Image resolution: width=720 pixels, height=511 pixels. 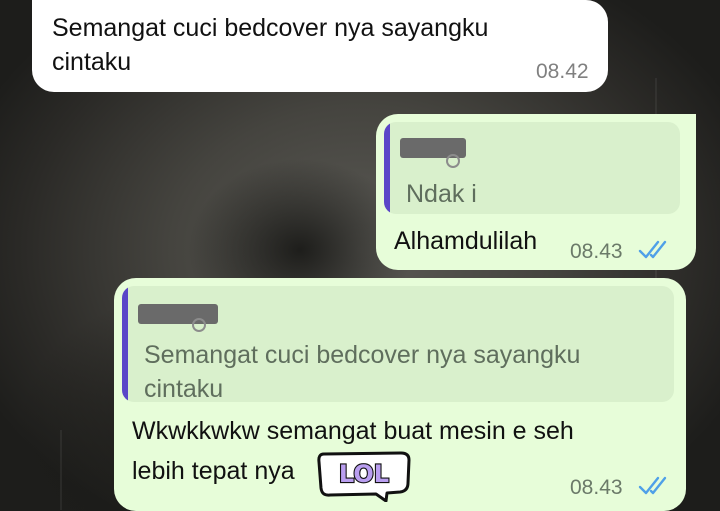 I want to click on sticker-text: LOL, so click(x=364, y=474).